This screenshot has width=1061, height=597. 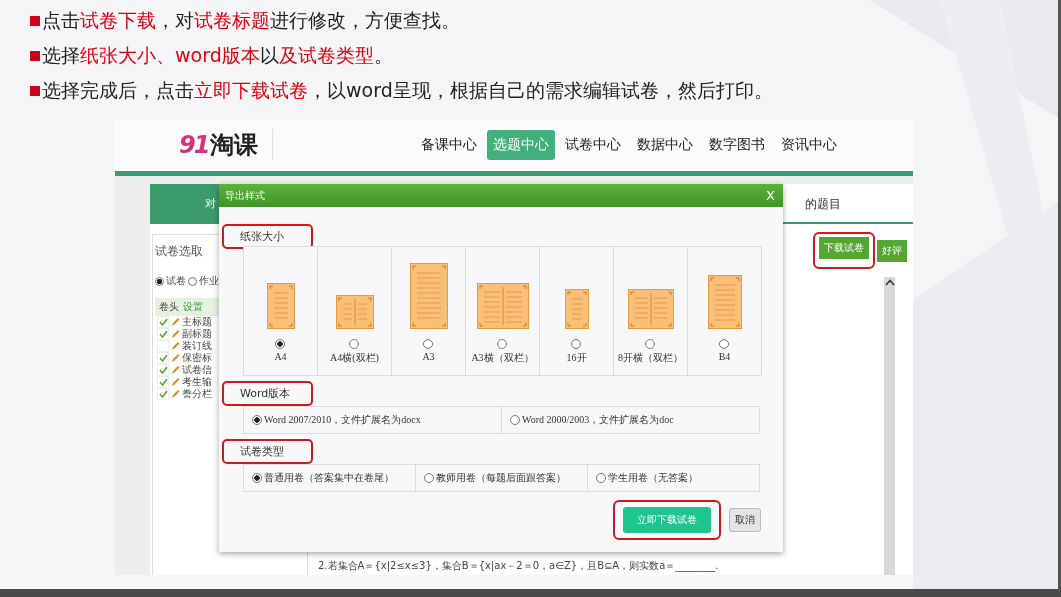 What do you see at coordinates (630, 420) in the screenshot?
I see `radio-option: Word 2000/2003，文件扩展名为doc` at bounding box center [630, 420].